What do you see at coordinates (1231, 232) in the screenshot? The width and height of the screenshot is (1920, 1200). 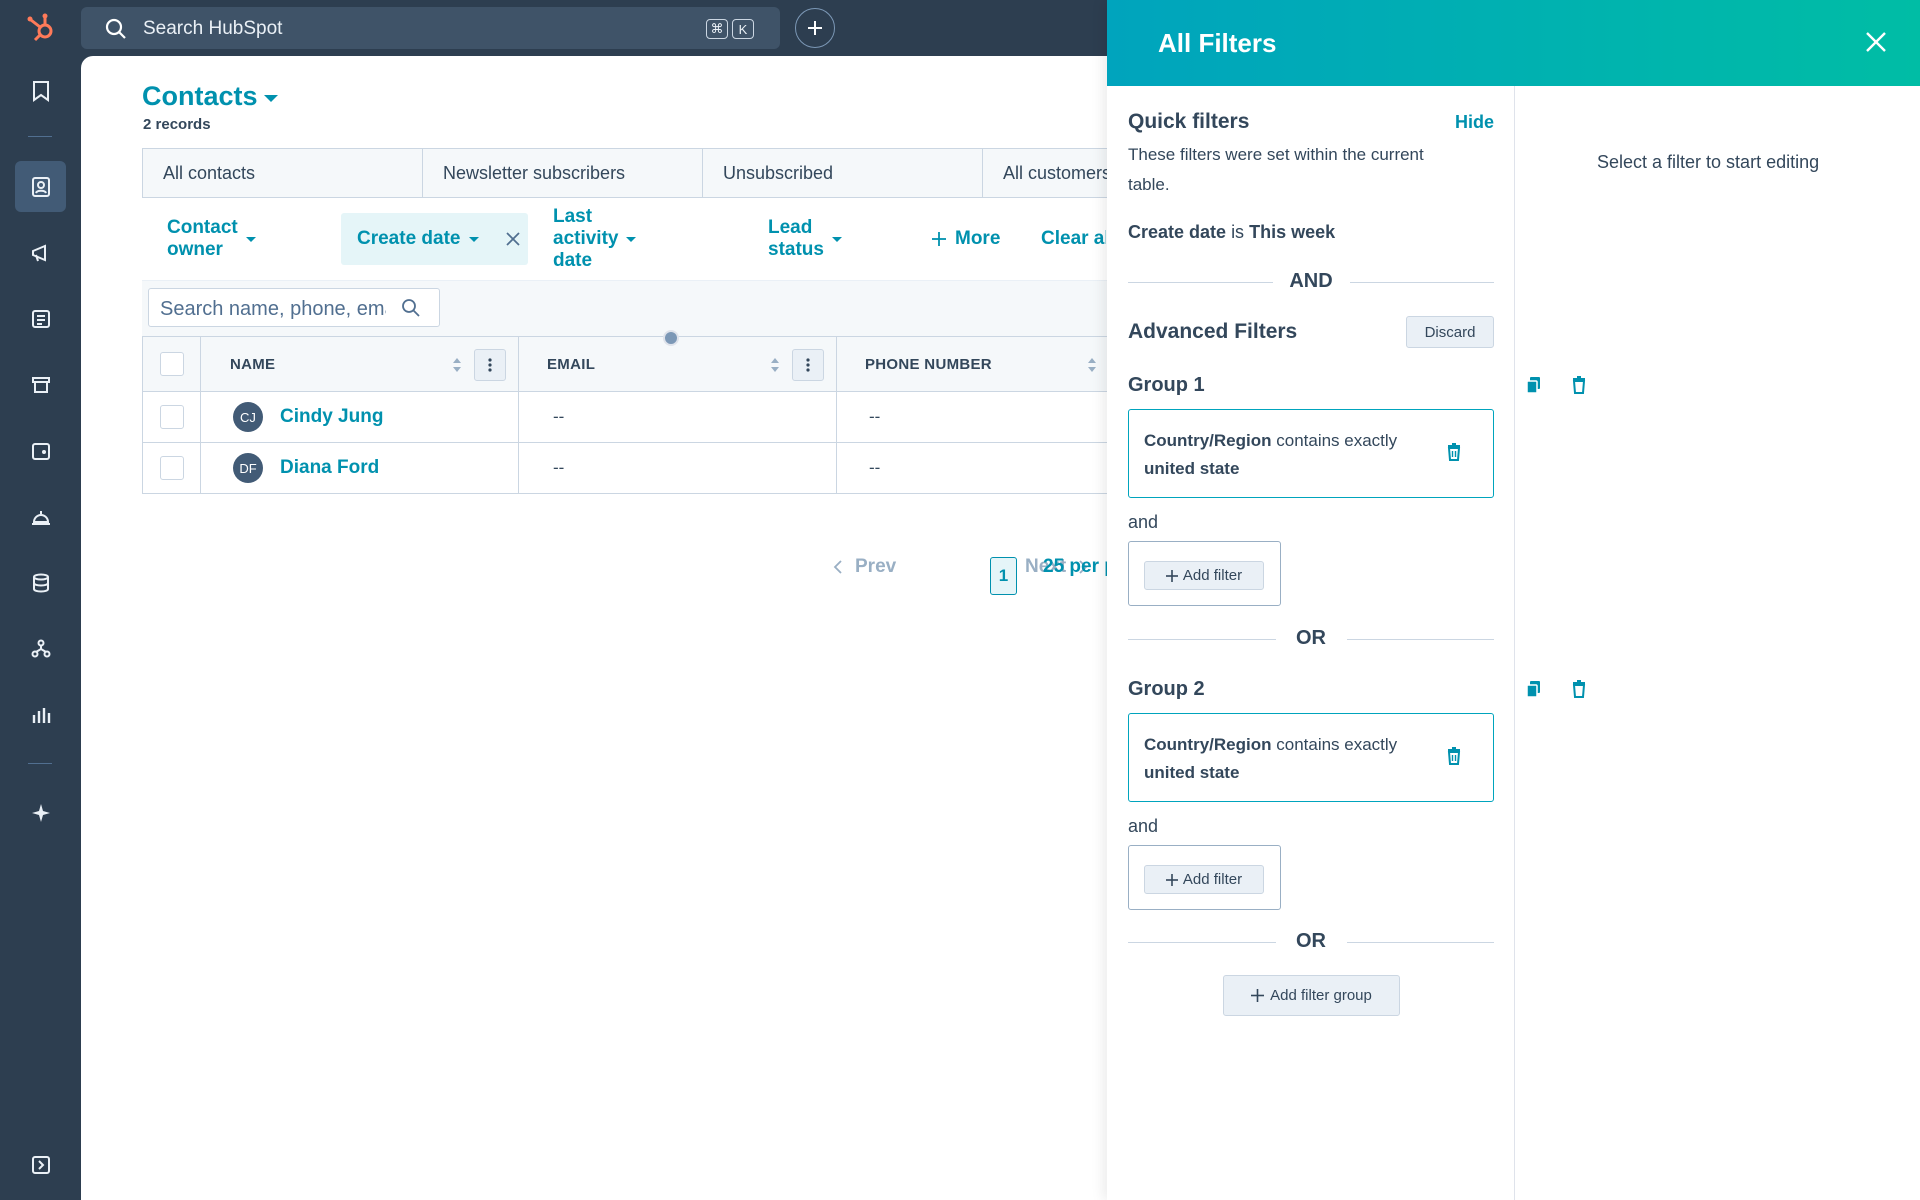 I see `quick-filter-item: Create date is This week` at bounding box center [1231, 232].